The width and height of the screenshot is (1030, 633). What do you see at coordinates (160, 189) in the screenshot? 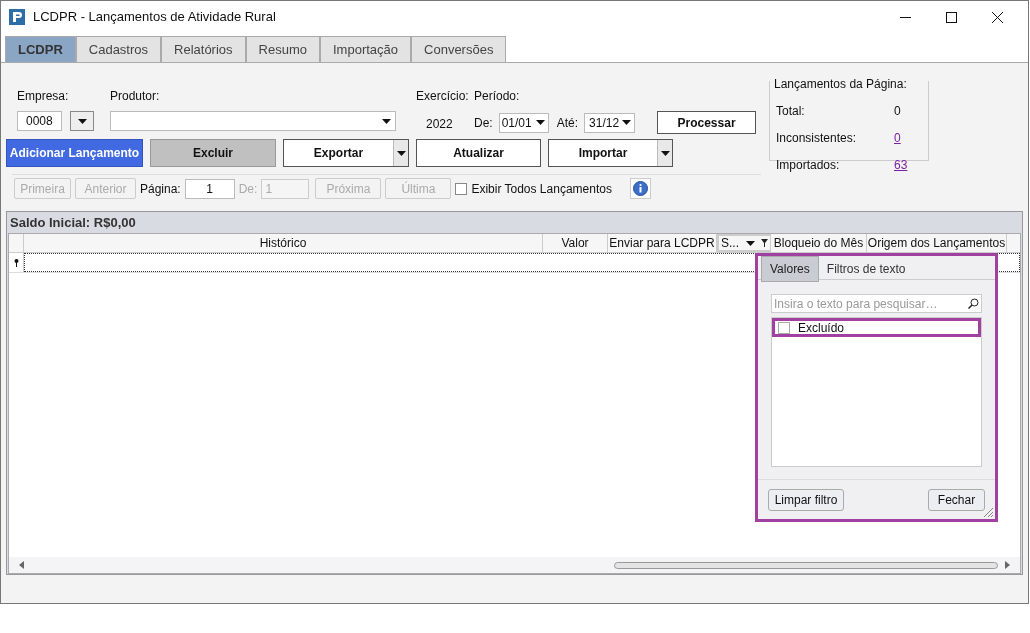
I see `field-label: Página:` at bounding box center [160, 189].